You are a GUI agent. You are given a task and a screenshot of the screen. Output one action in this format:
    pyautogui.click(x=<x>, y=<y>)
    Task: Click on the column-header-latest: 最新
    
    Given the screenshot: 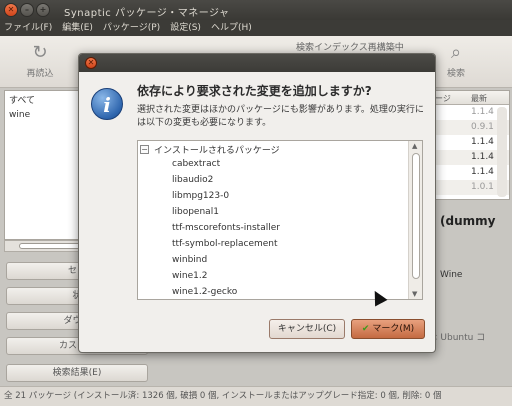 What is the action you would take?
    pyautogui.click(x=479, y=98)
    